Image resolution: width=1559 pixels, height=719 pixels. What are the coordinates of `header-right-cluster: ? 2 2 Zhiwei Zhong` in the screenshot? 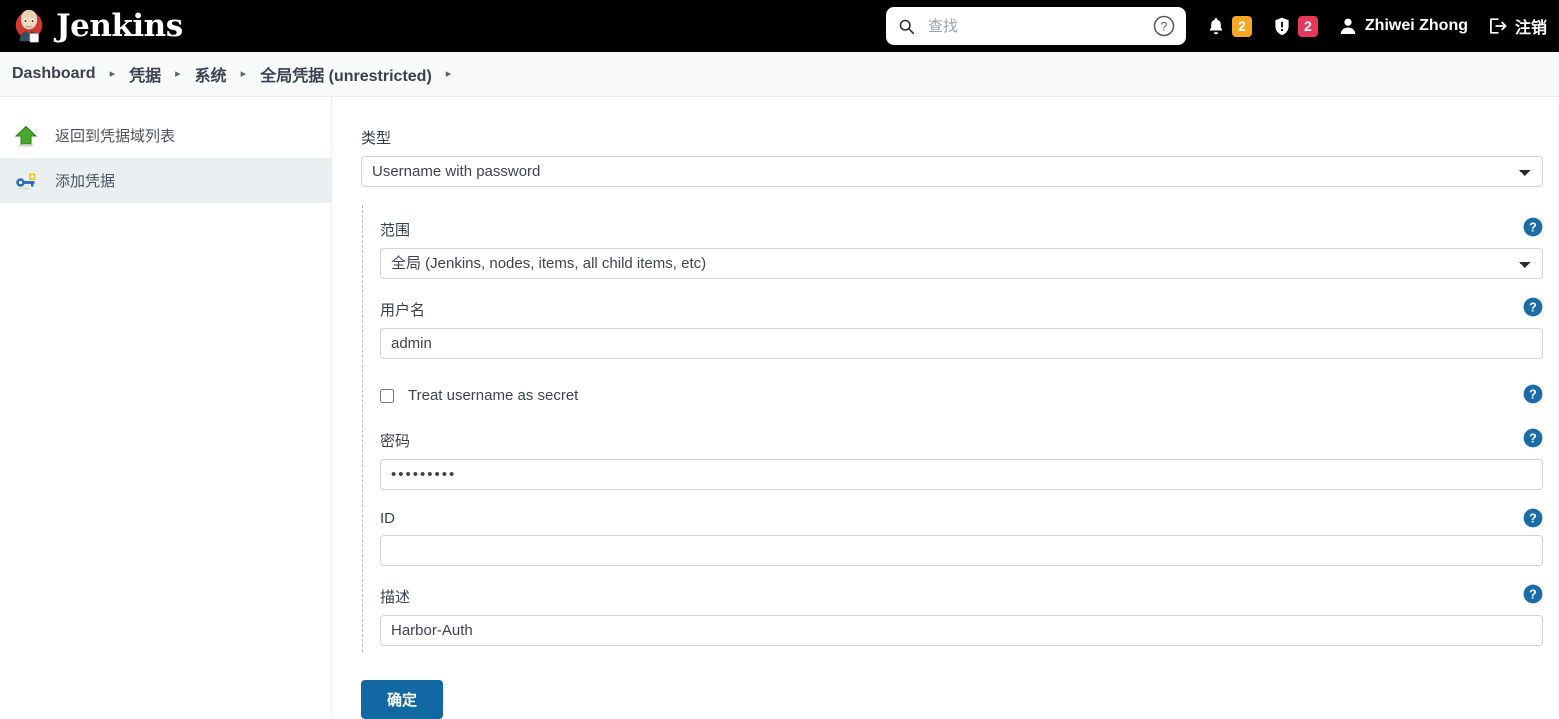 It's located at (1222, 26).